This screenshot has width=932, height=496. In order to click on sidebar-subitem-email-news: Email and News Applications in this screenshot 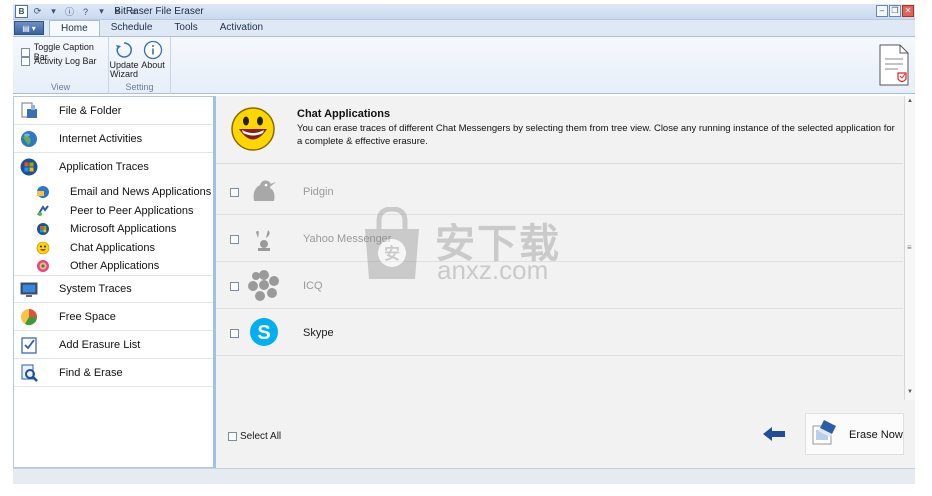, I will do `click(113, 192)`.